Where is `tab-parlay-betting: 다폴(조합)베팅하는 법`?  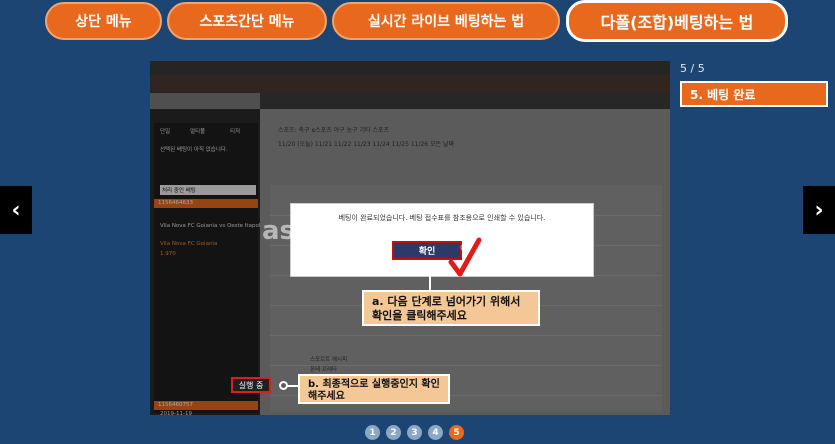
tab-parlay-betting: 다폴(조합)베팅하는 법 is located at coordinates (677, 21).